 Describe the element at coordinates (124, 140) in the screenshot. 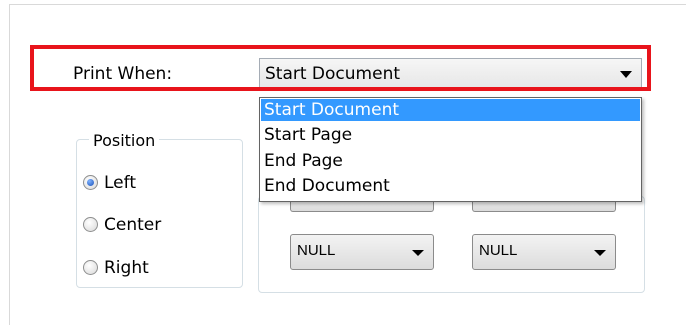

I see `position-legend: Position` at that location.